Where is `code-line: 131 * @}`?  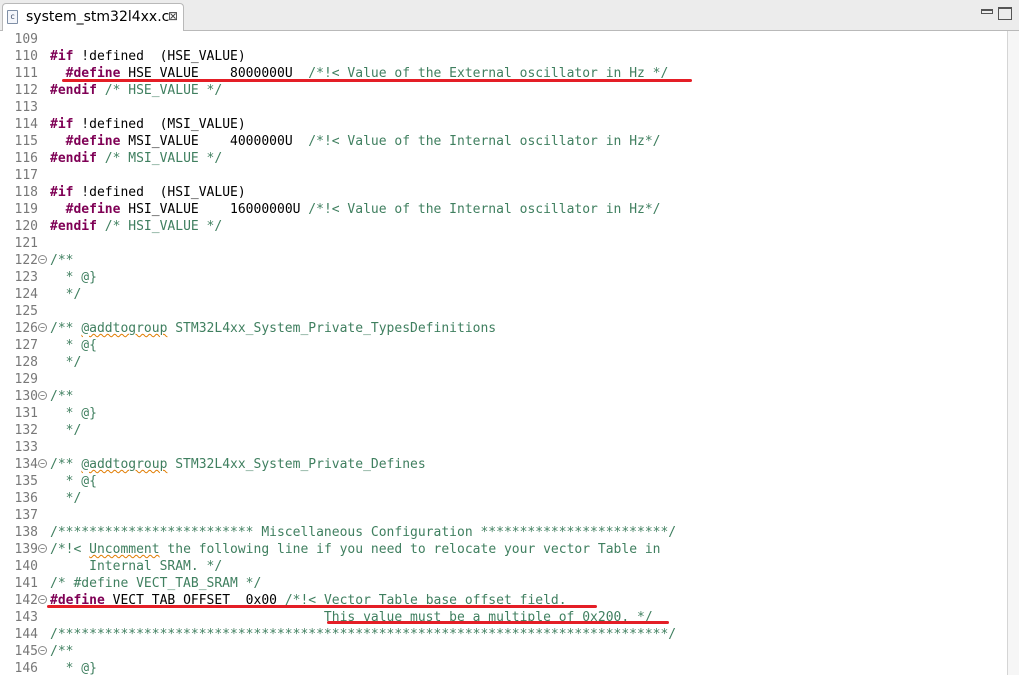 code-line: 131 * @} is located at coordinates (503, 413).